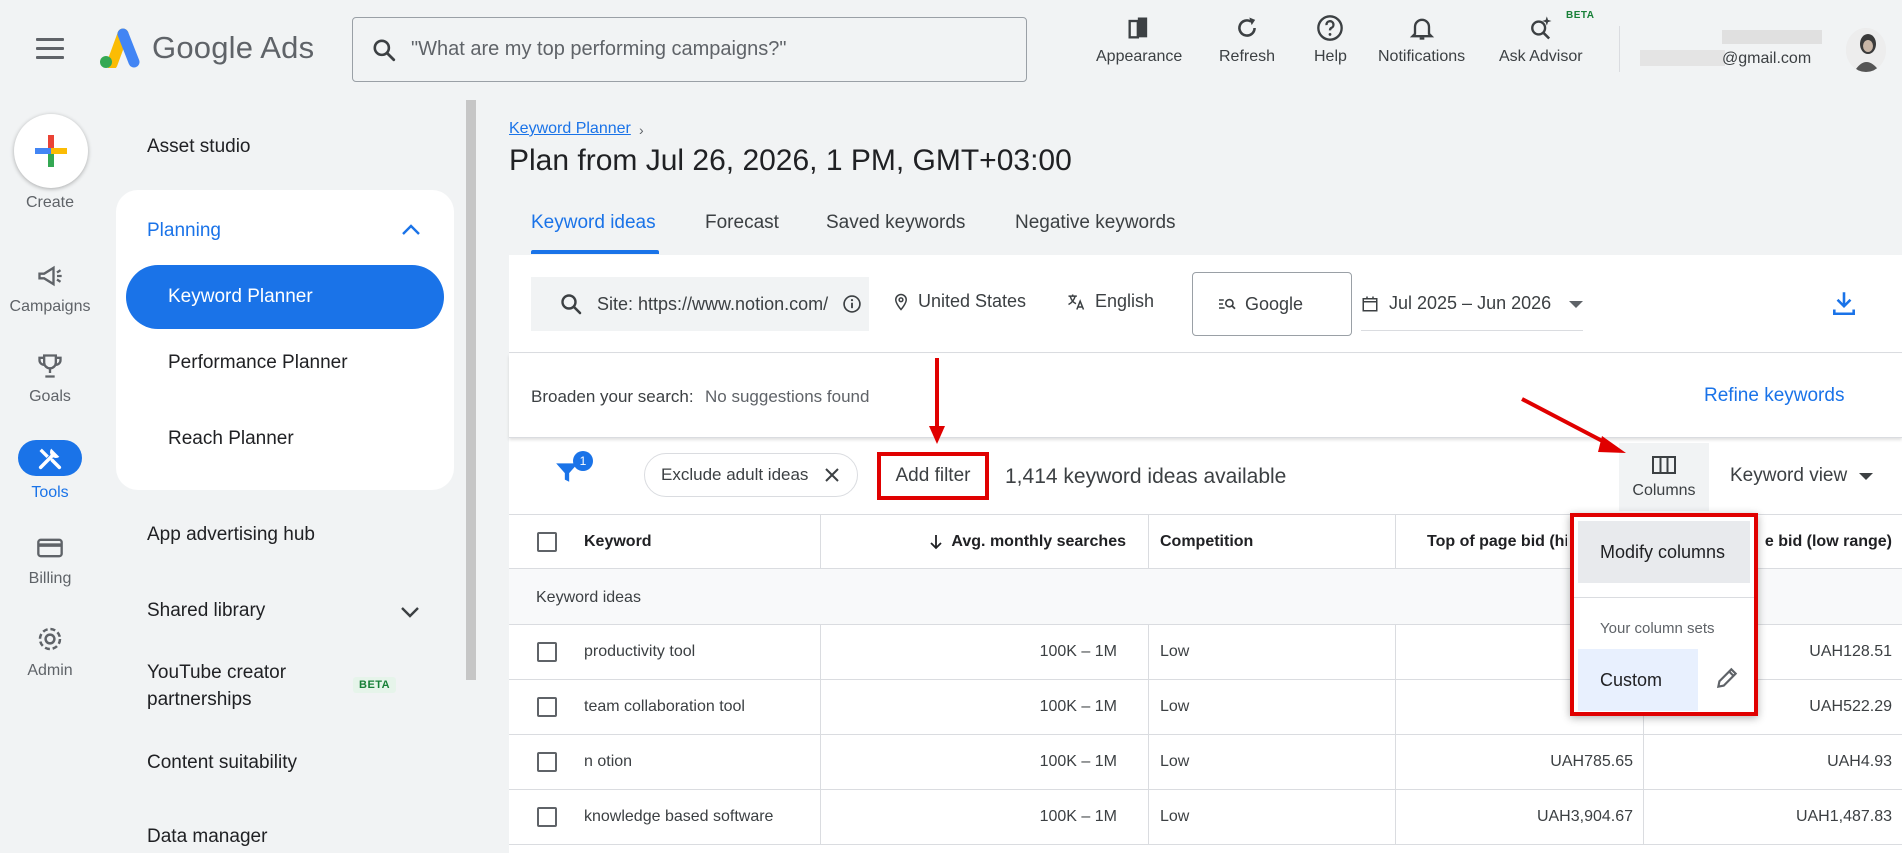 The height and width of the screenshot is (853, 1902). I want to click on menu-divider, so click(1664, 597).